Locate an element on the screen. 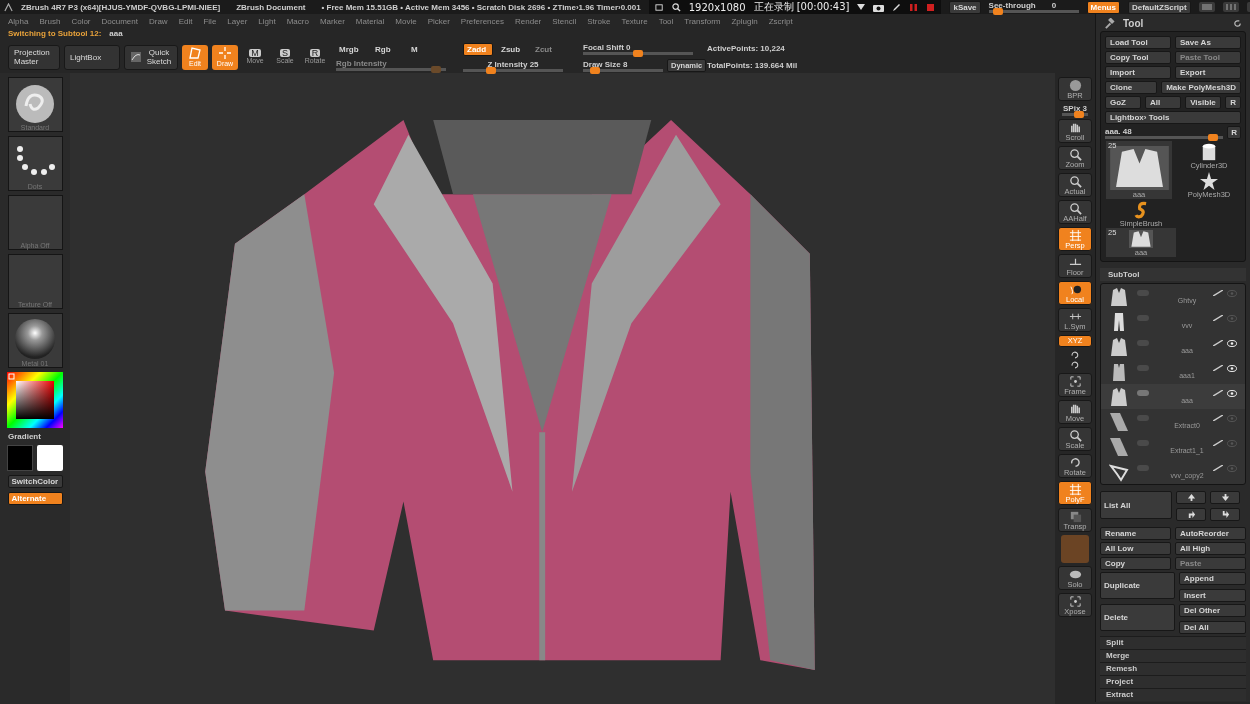  section-header: Project is located at coordinates (1173, 681).